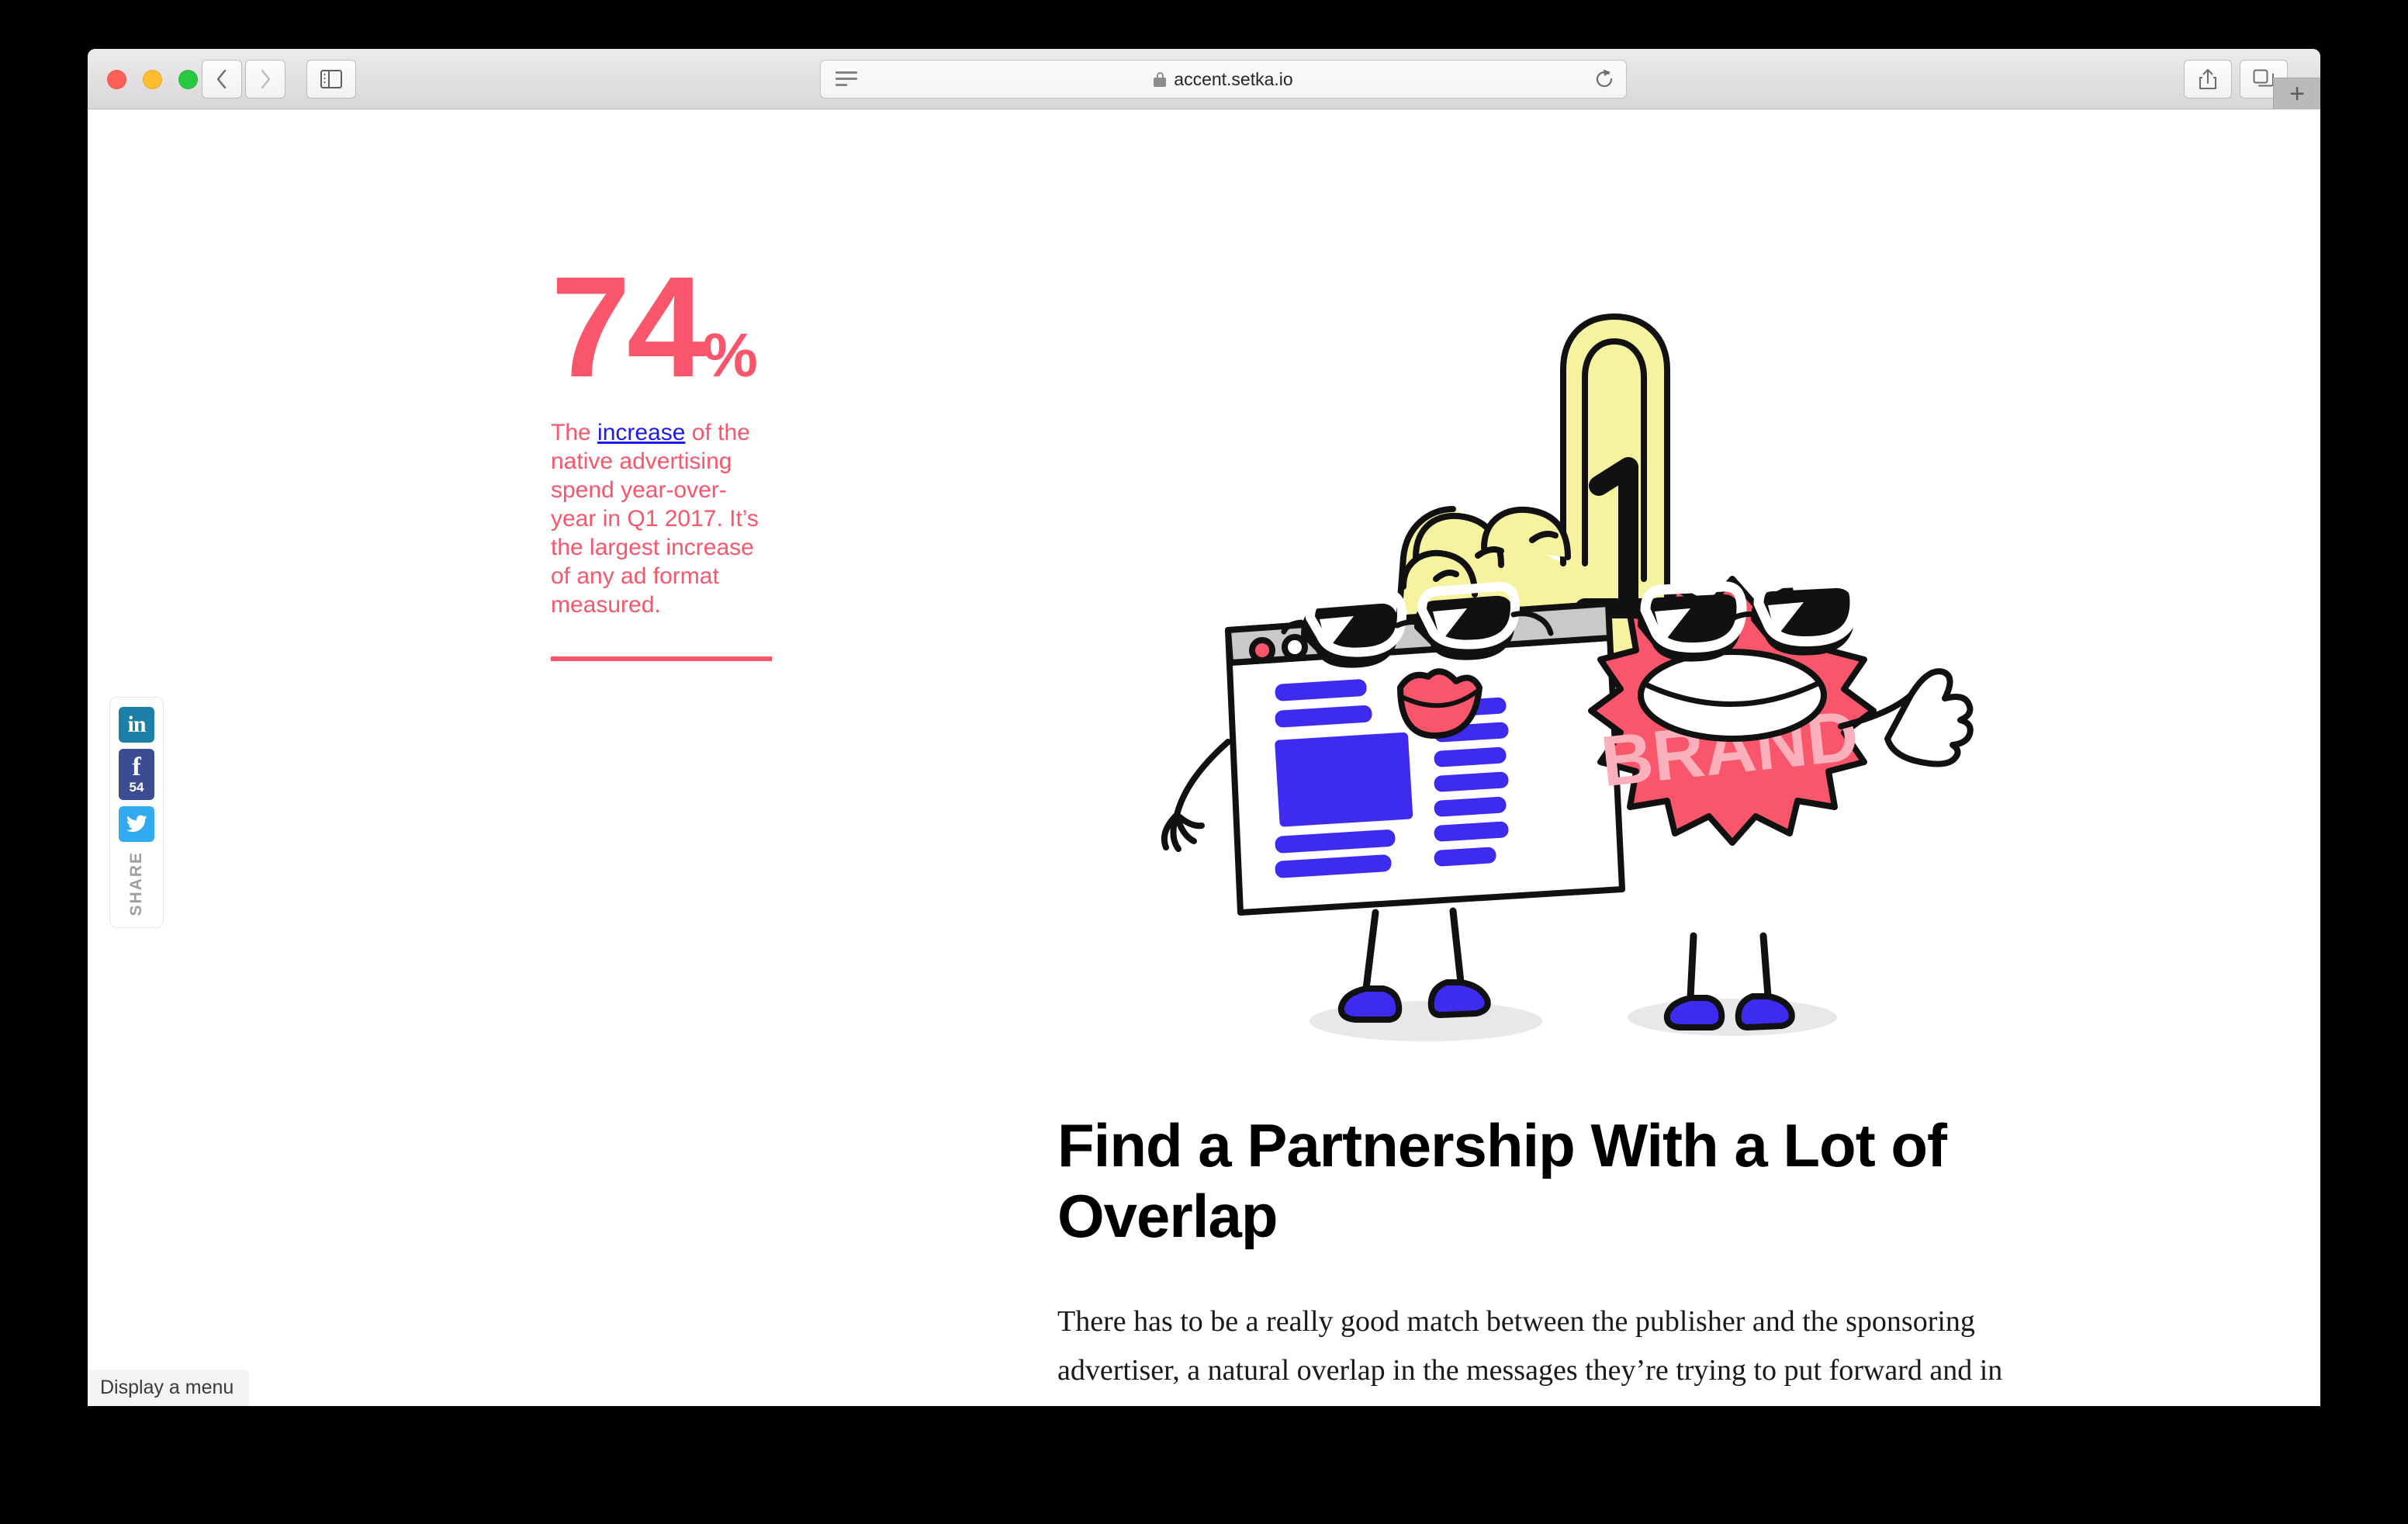 The width and height of the screenshot is (2408, 1524). What do you see at coordinates (136, 787) in the screenshot?
I see `facebook-share-count: 54` at bounding box center [136, 787].